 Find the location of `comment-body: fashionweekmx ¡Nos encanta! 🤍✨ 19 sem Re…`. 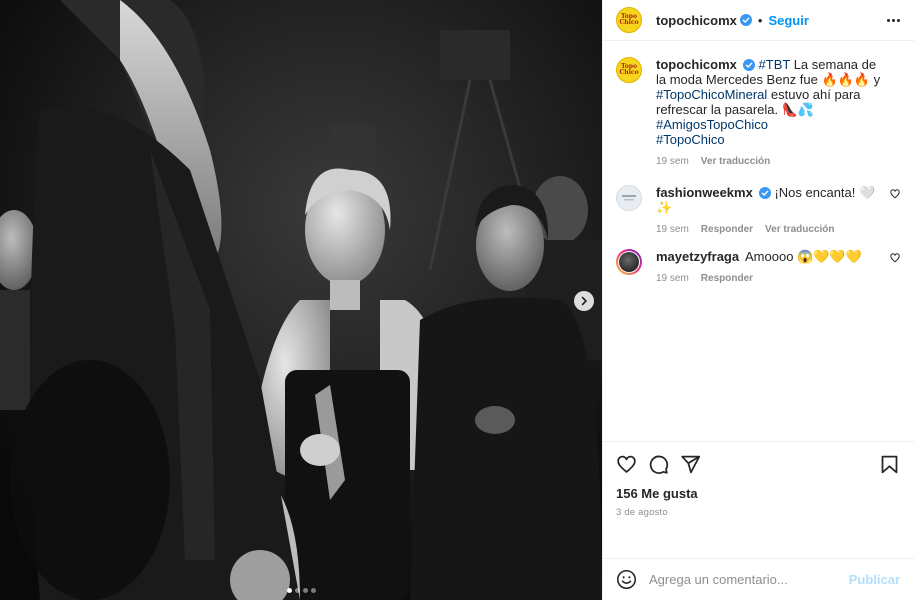

comment-body: fashionweekmx ¡Nos encanta! 🤍✨ 19 sem Re… is located at coordinates (778, 210).